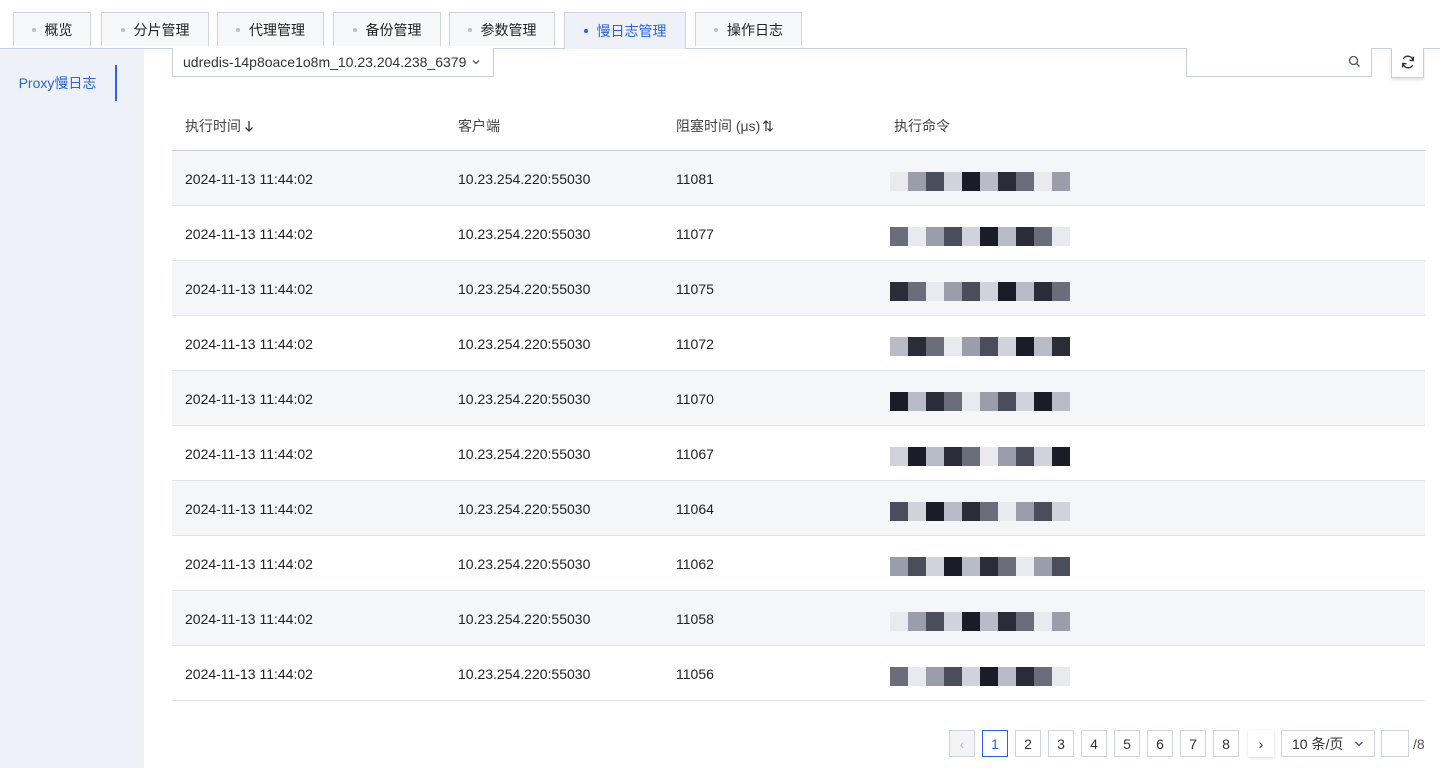 The width and height of the screenshot is (1440, 768). Describe the element at coordinates (1267, 62) in the screenshot. I see `search-input` at that location.